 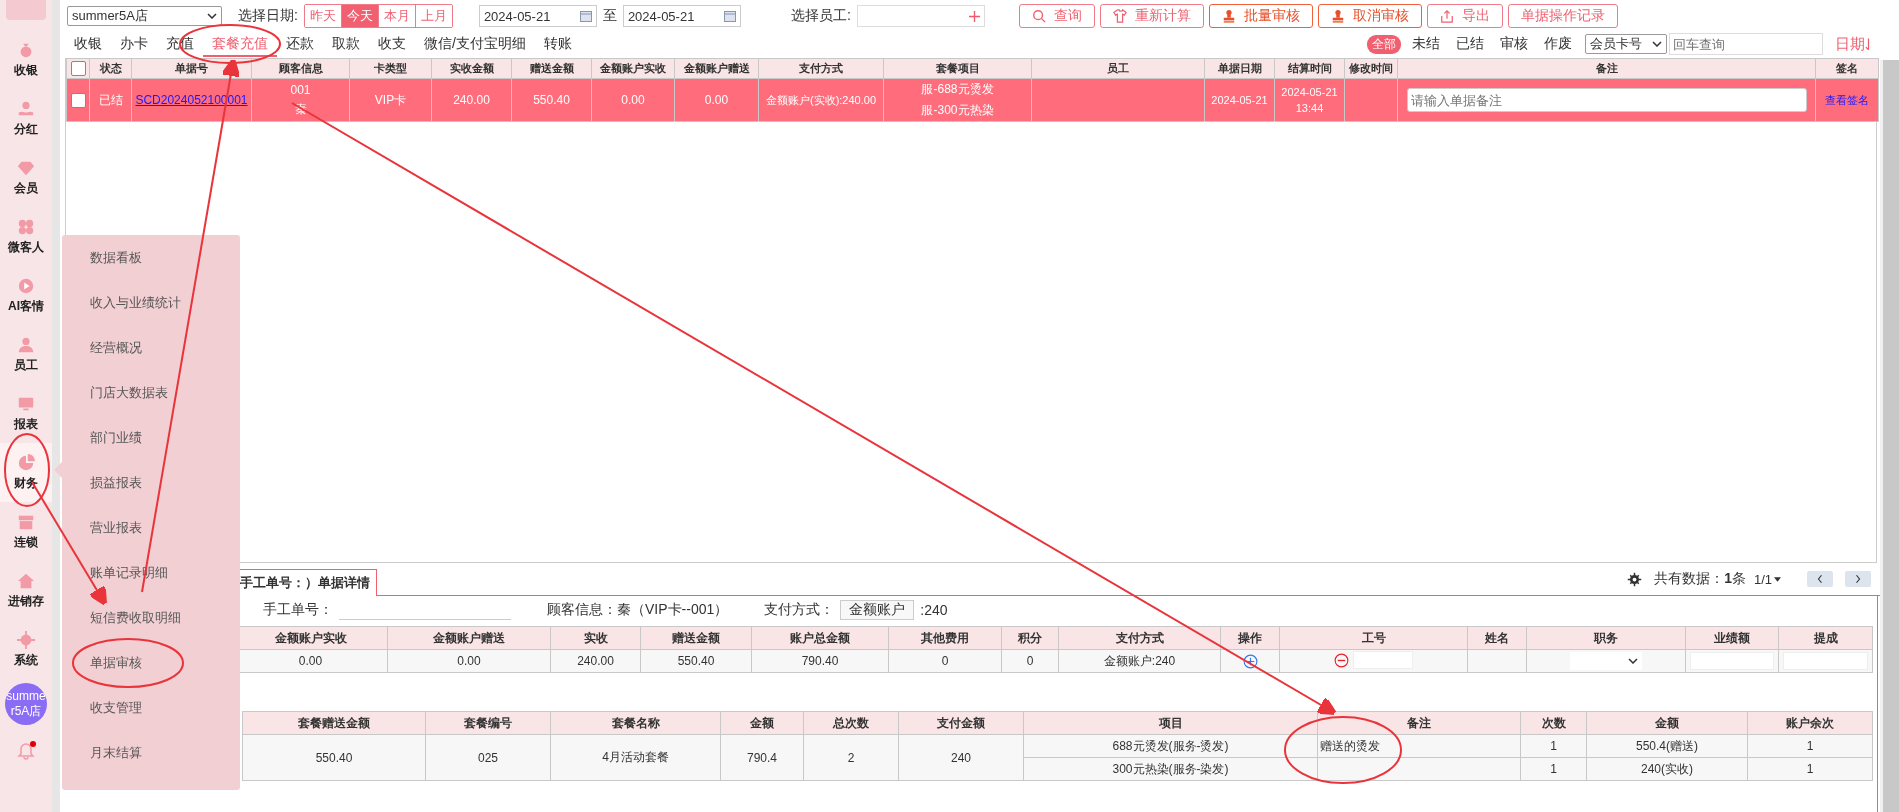 I want to click on play-icon, so click(x=26, y=285).